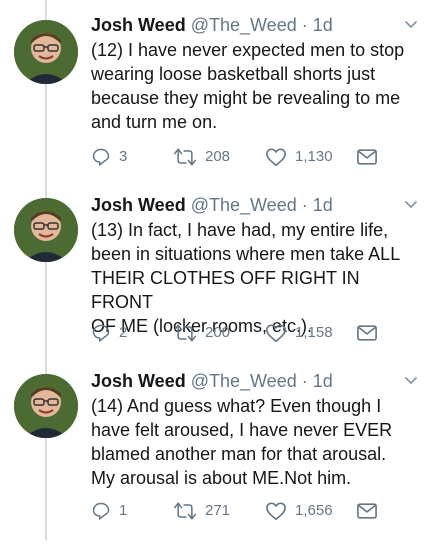 This screenshot has width=431, height=550. I want to click on like-count: 1,130, so click(314, 156).